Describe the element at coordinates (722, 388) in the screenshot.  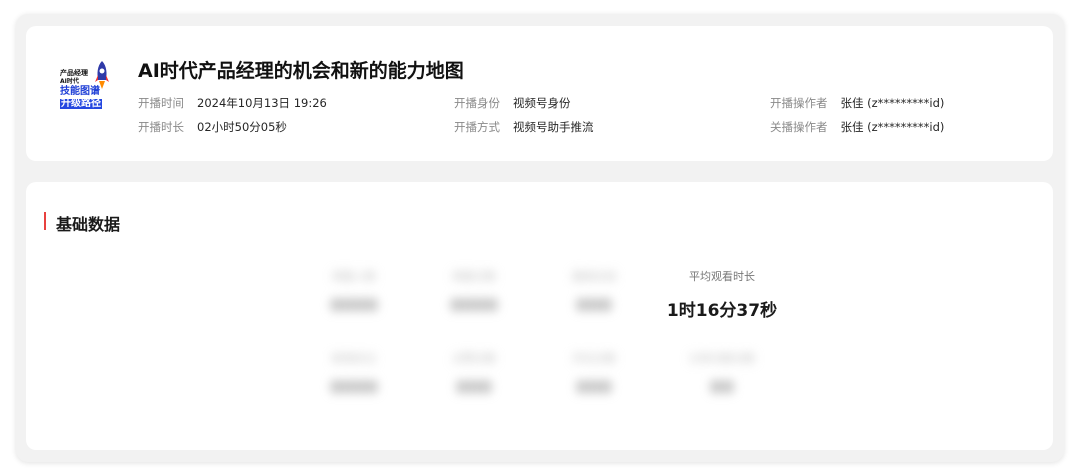
I see `metric-value: 00` at that location.